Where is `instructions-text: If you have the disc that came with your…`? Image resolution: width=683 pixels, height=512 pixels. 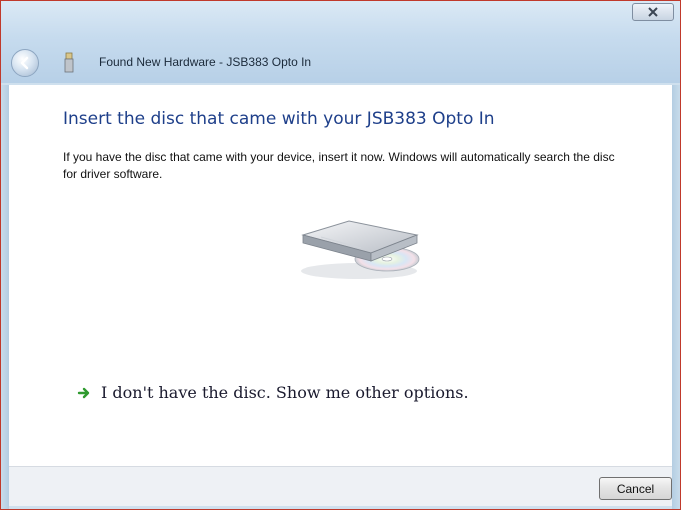
instructions-text: If you have the disc that came with your… is located at coordinates (339, 165).